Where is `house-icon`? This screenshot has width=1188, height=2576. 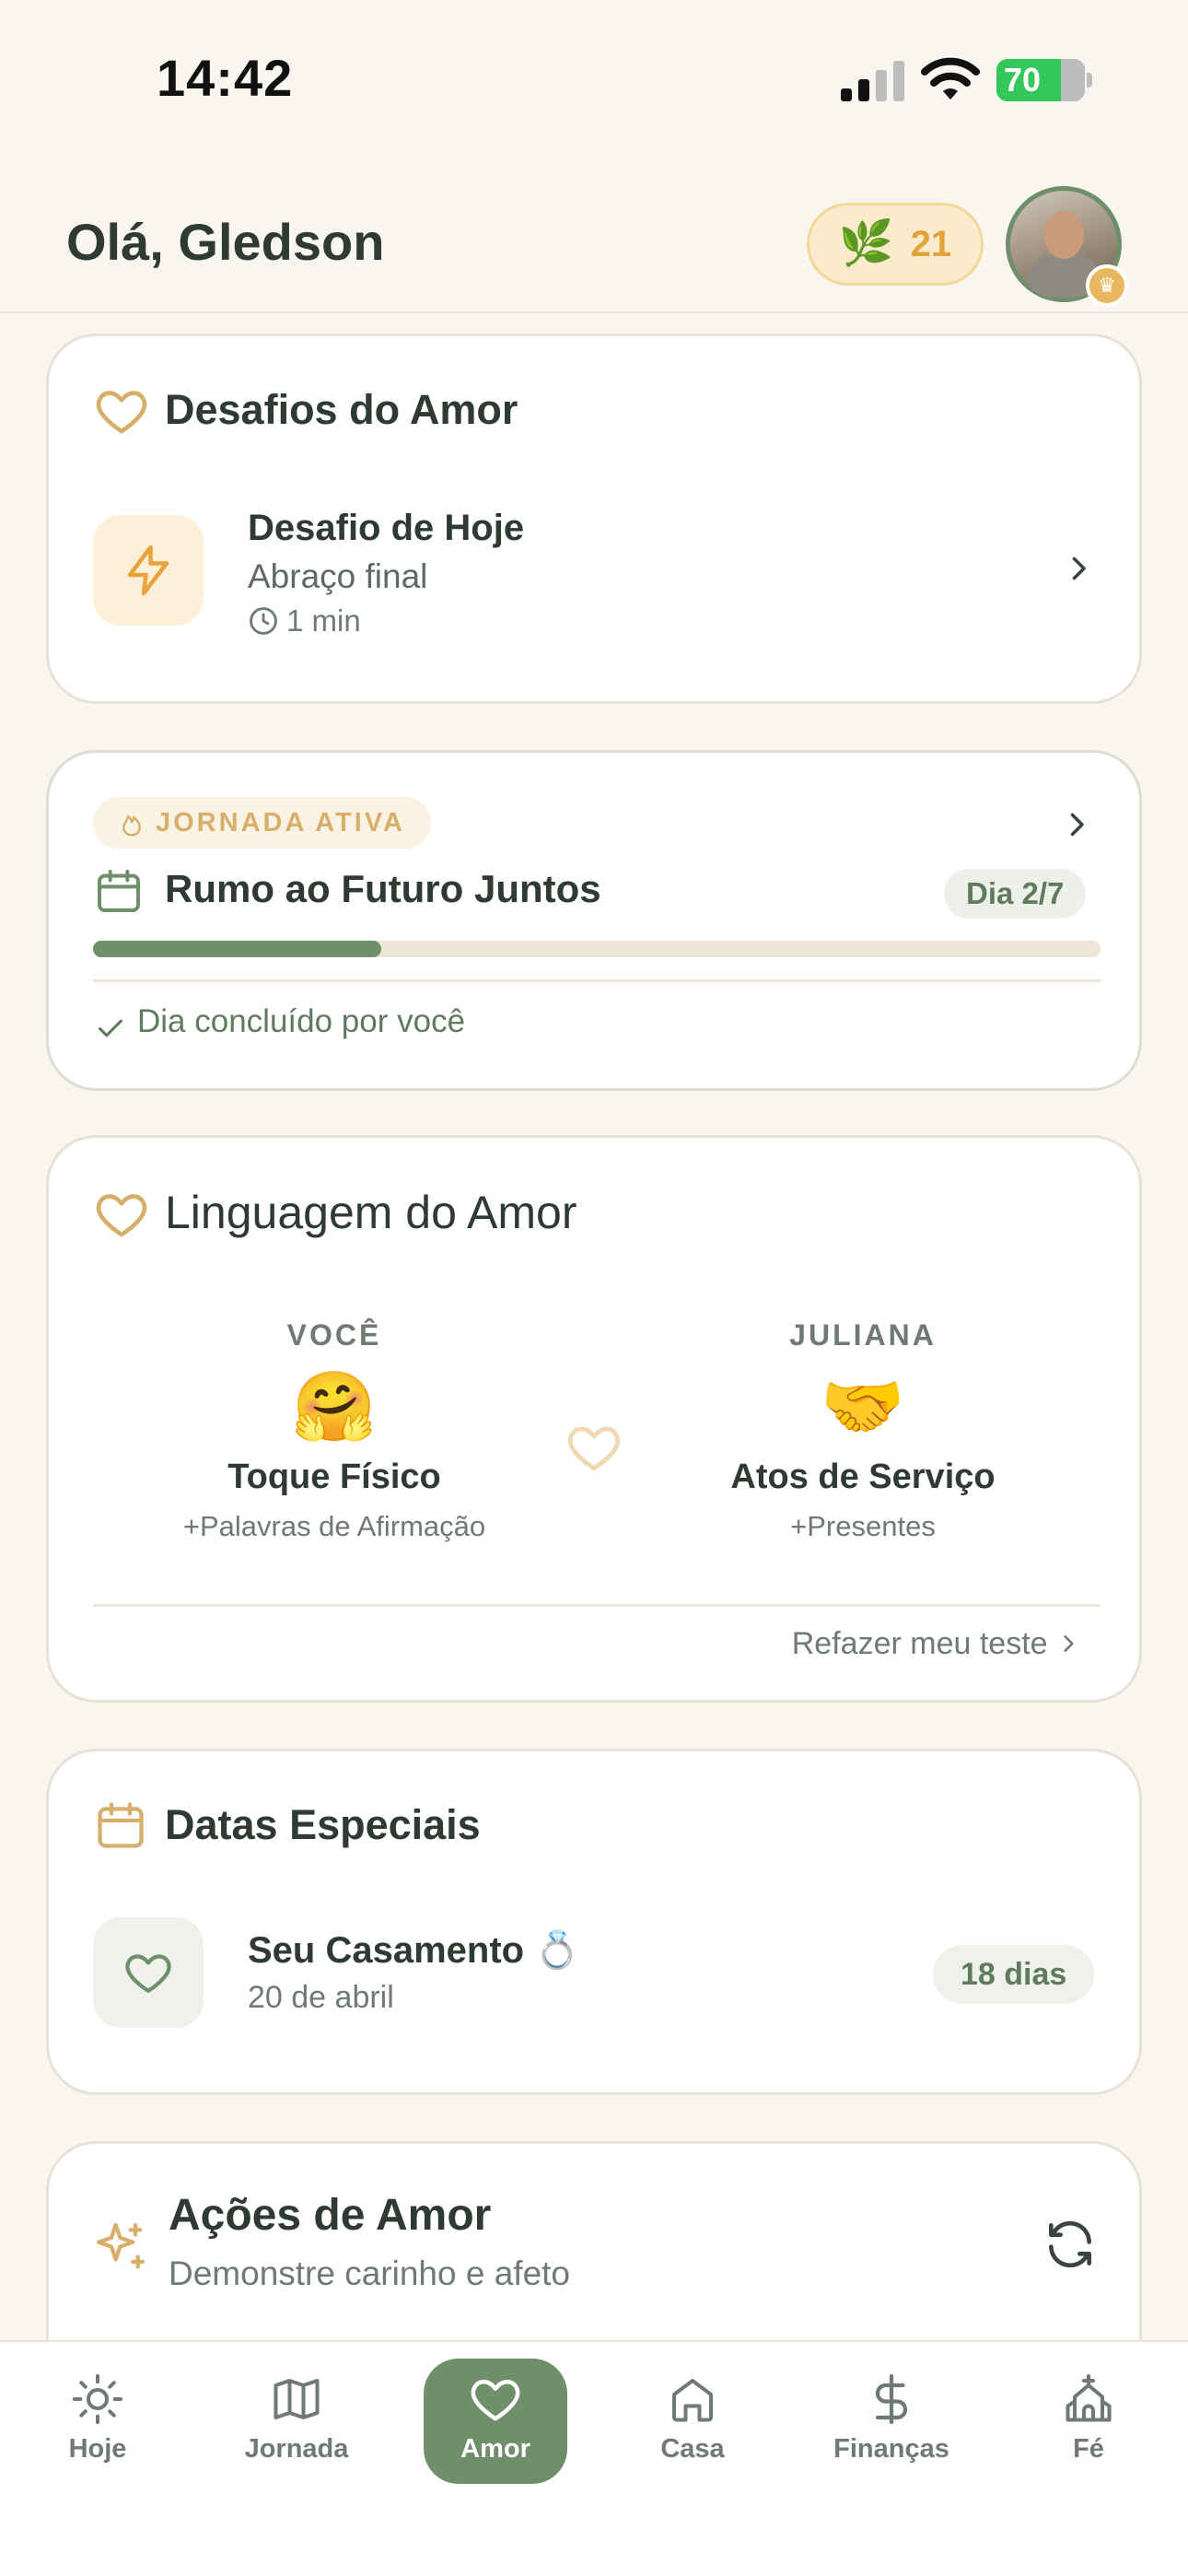 house-icon is located at coordinates (692, 2400).